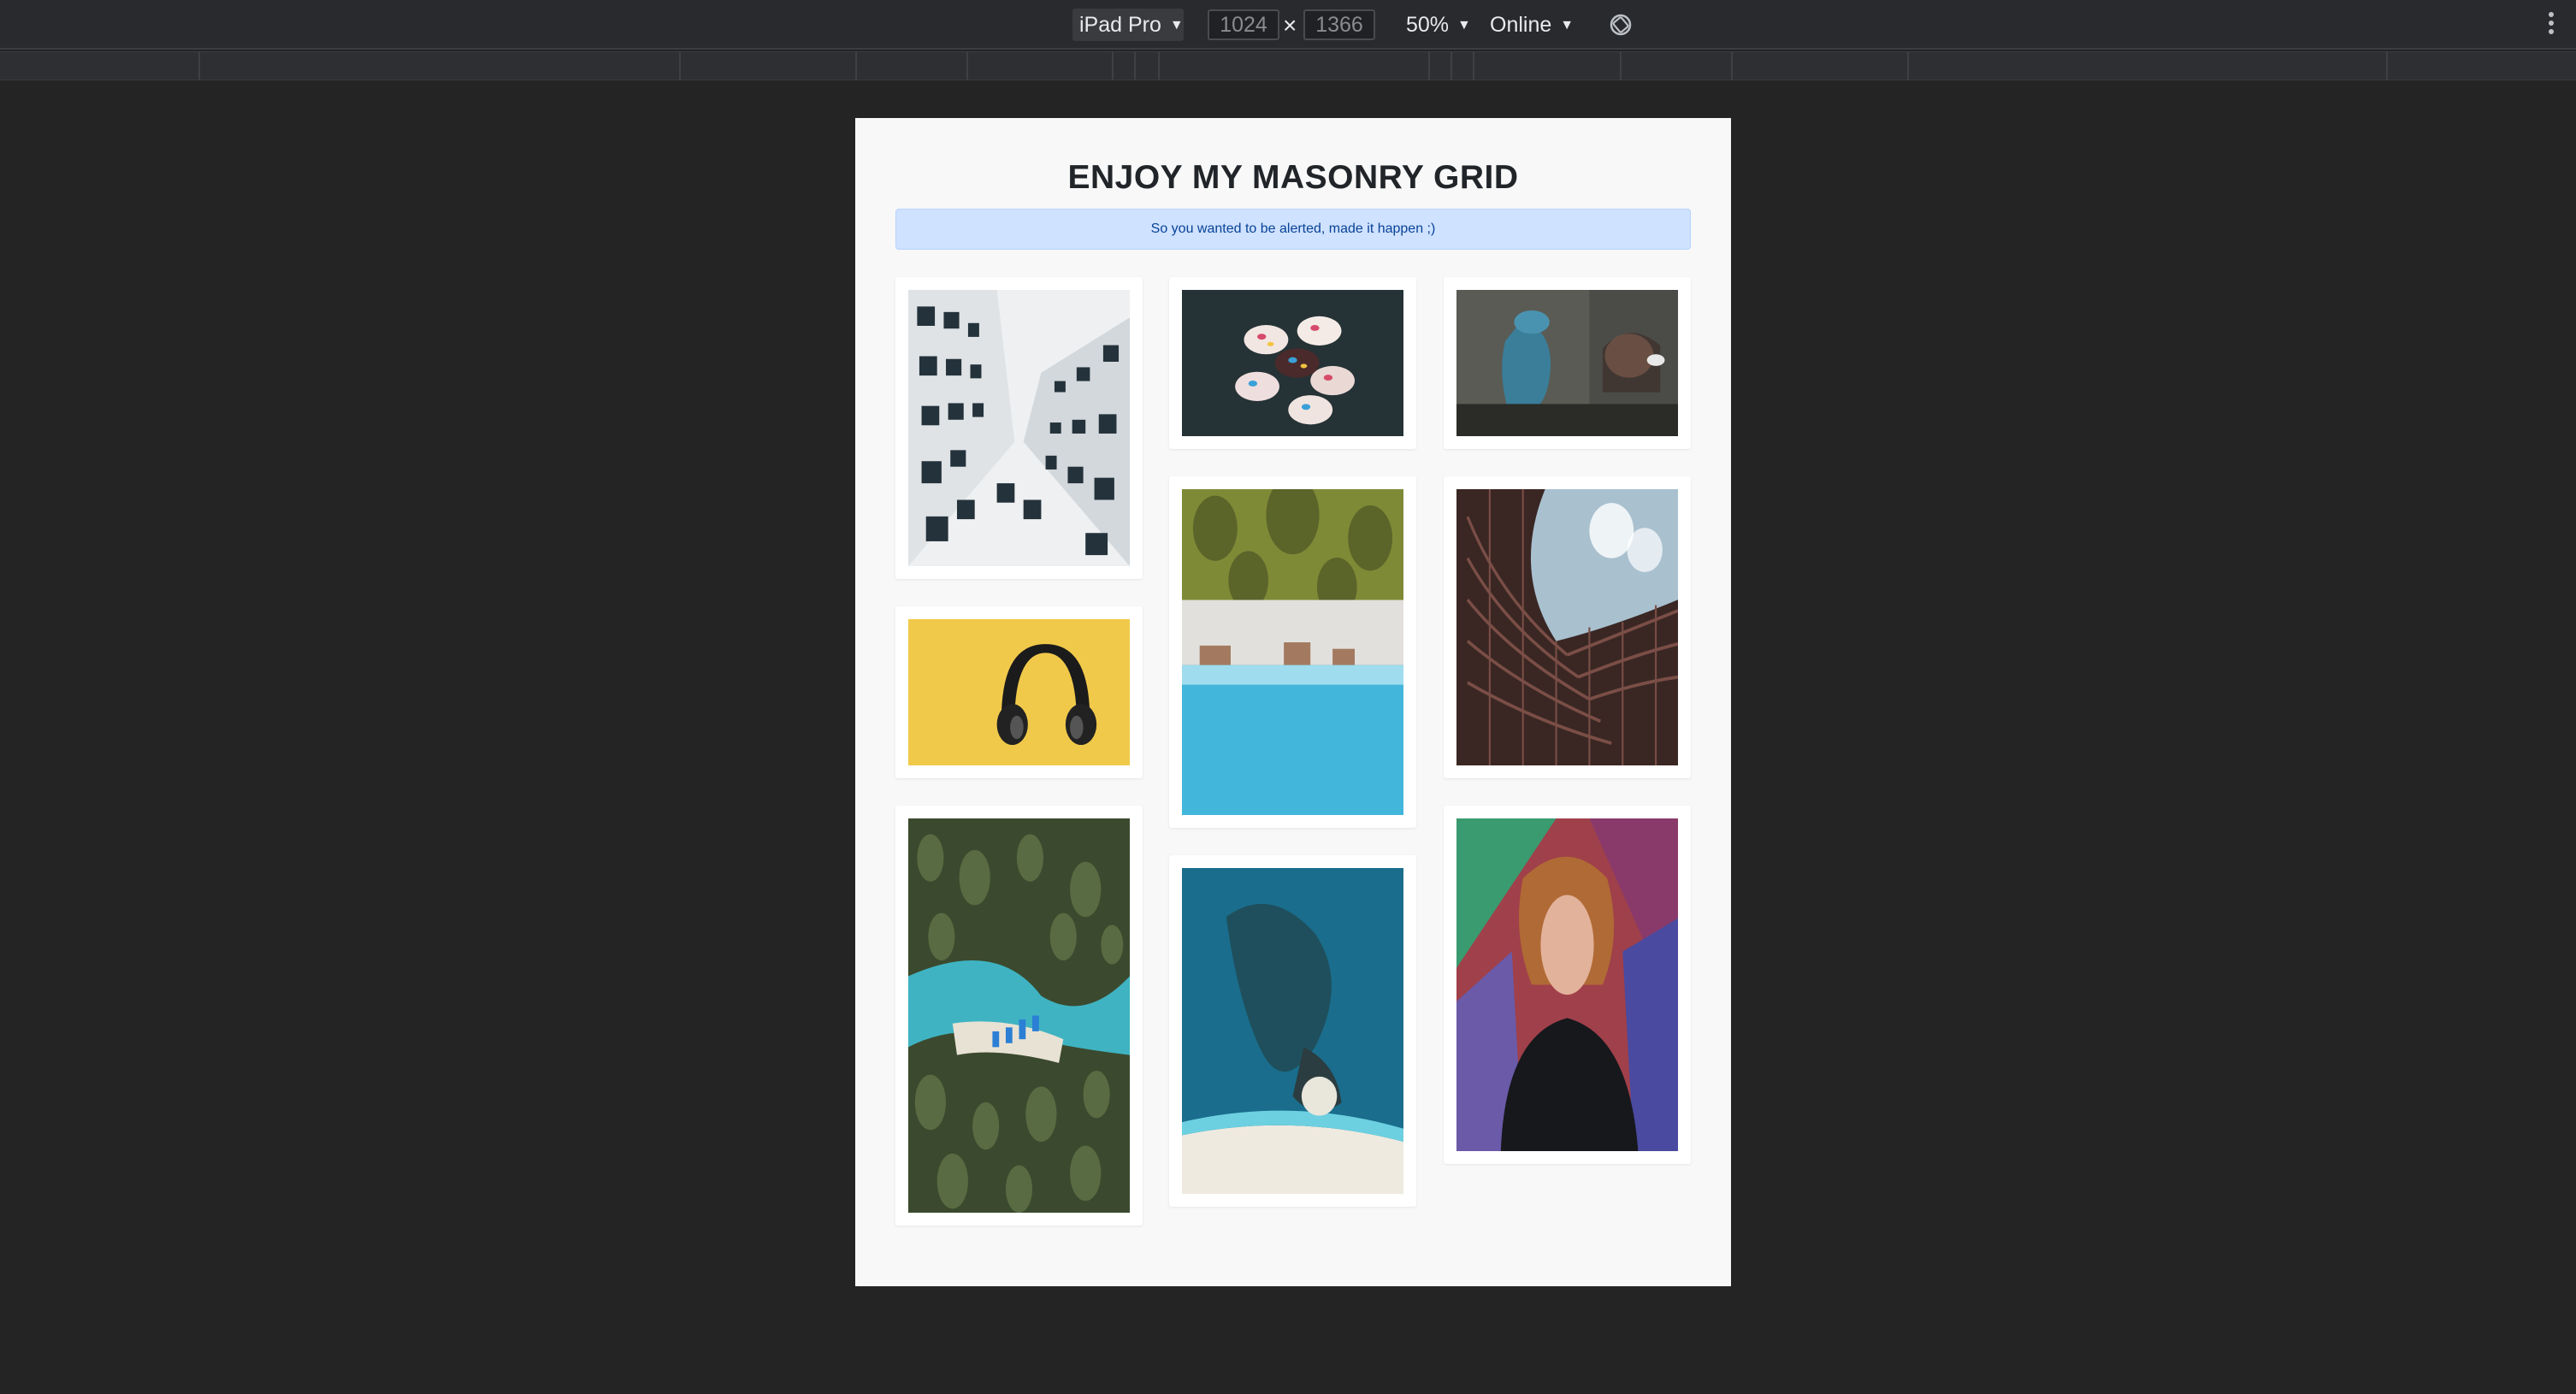  I want to click on beach-palms-image, so click(1292, 652).